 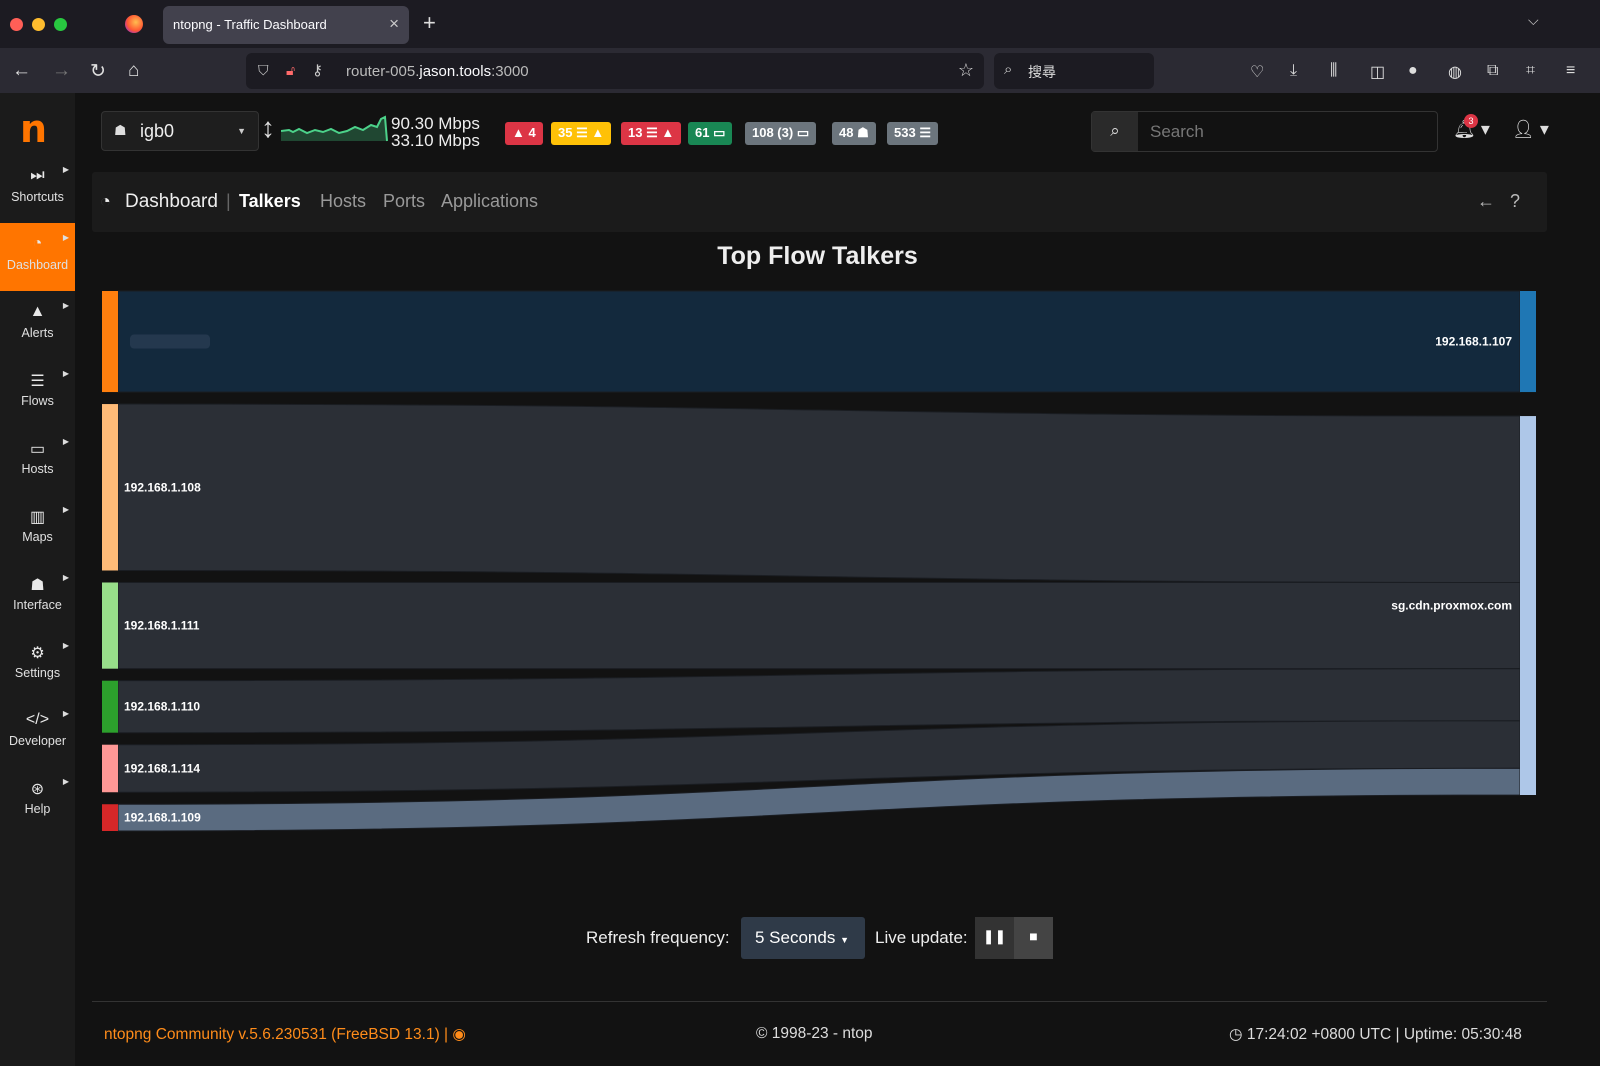 I want to click on download-icon: ⤓, so click(x=1293, y=71).